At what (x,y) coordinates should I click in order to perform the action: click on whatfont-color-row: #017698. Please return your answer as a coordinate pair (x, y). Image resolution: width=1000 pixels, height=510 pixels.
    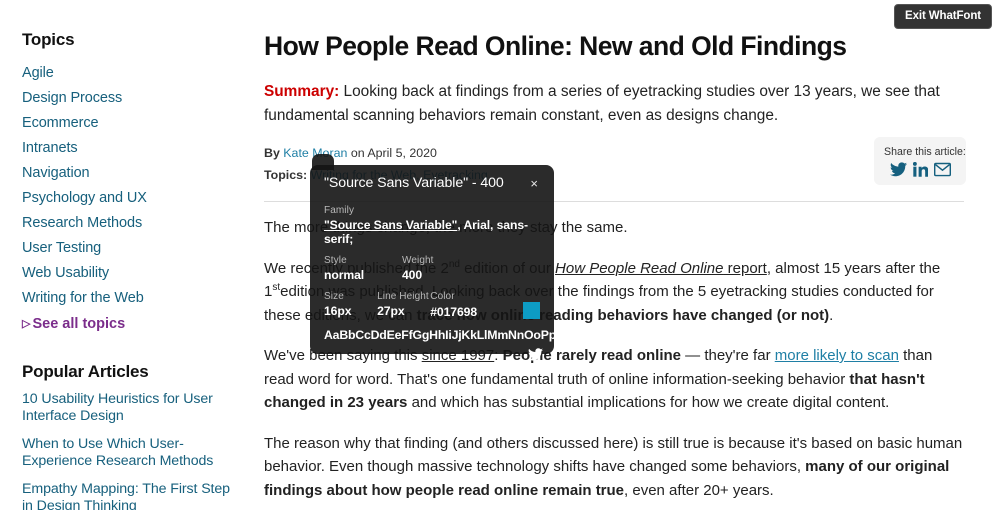
    Looking at the image, I should click on (485, 310).